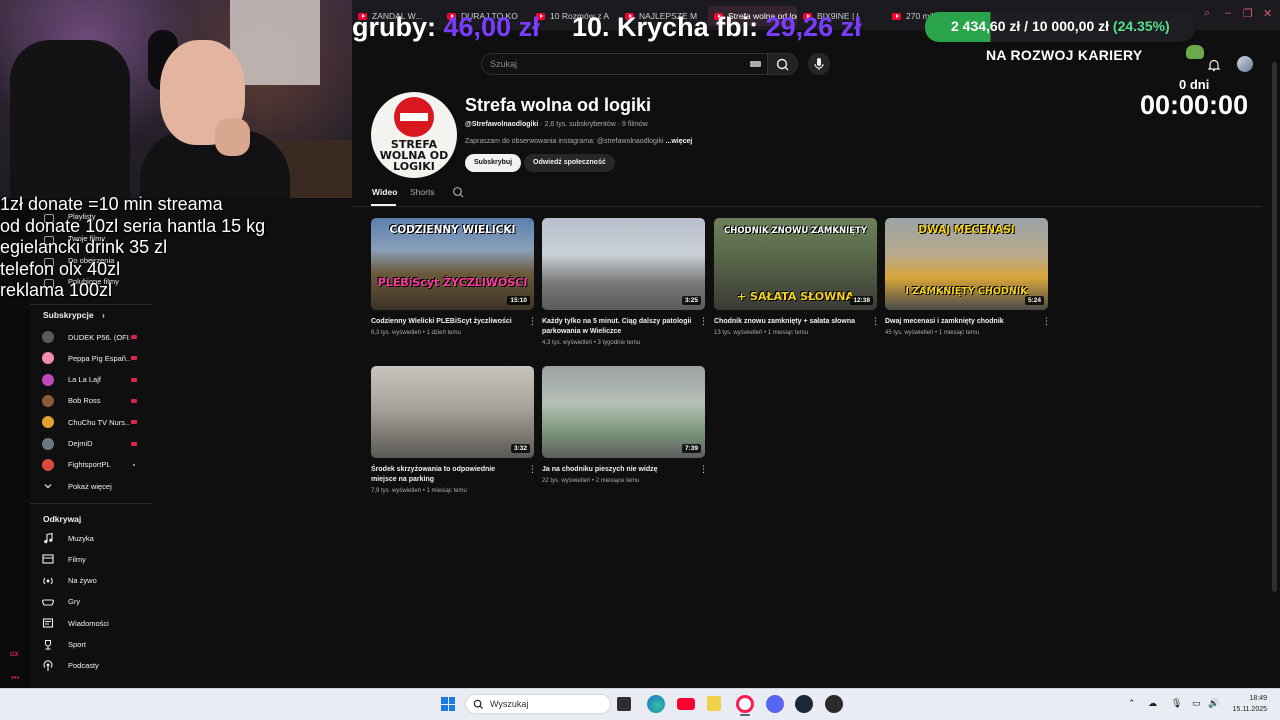 The height and width of the screenshot is (720, 1280). I want to click on show-more-label: Pokaż więcej, so click(90, 486).